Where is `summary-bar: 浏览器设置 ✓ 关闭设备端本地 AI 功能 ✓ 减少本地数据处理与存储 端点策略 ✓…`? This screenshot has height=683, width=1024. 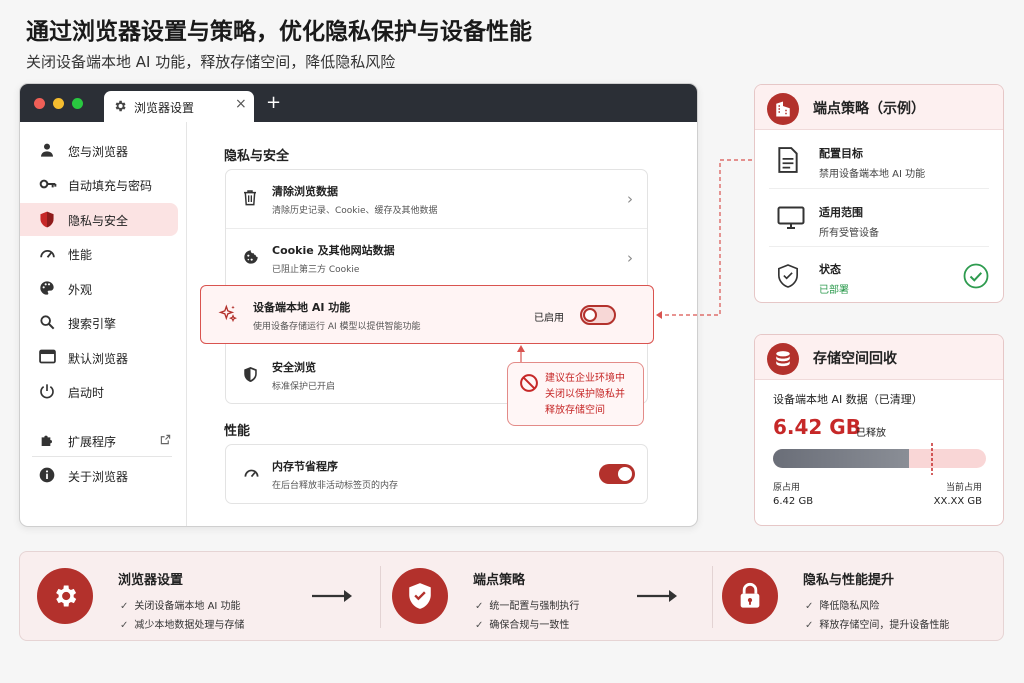 summary-bar: 浏览器设置 ✓ 关闭设备端本地 AI 功能 ✓ 减少本地数据处理与存储 端点策略 ✓… is located at coordinates (511, 596).